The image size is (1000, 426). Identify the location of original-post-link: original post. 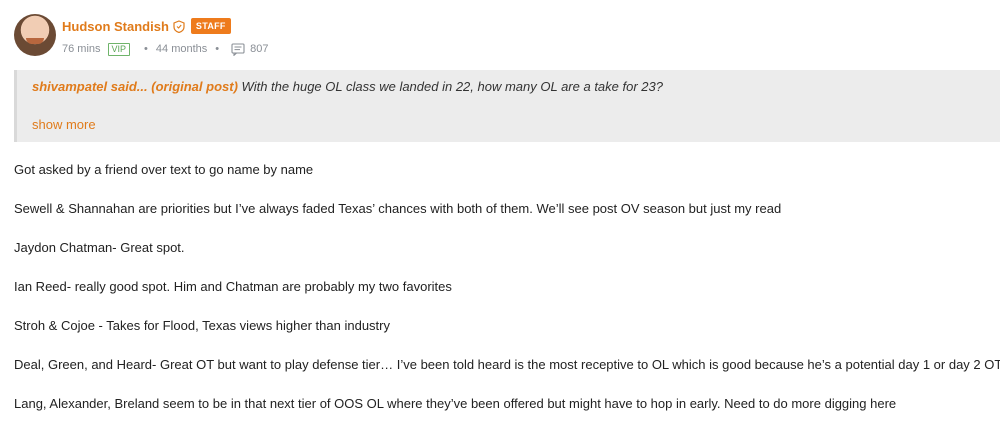
(195, 86).